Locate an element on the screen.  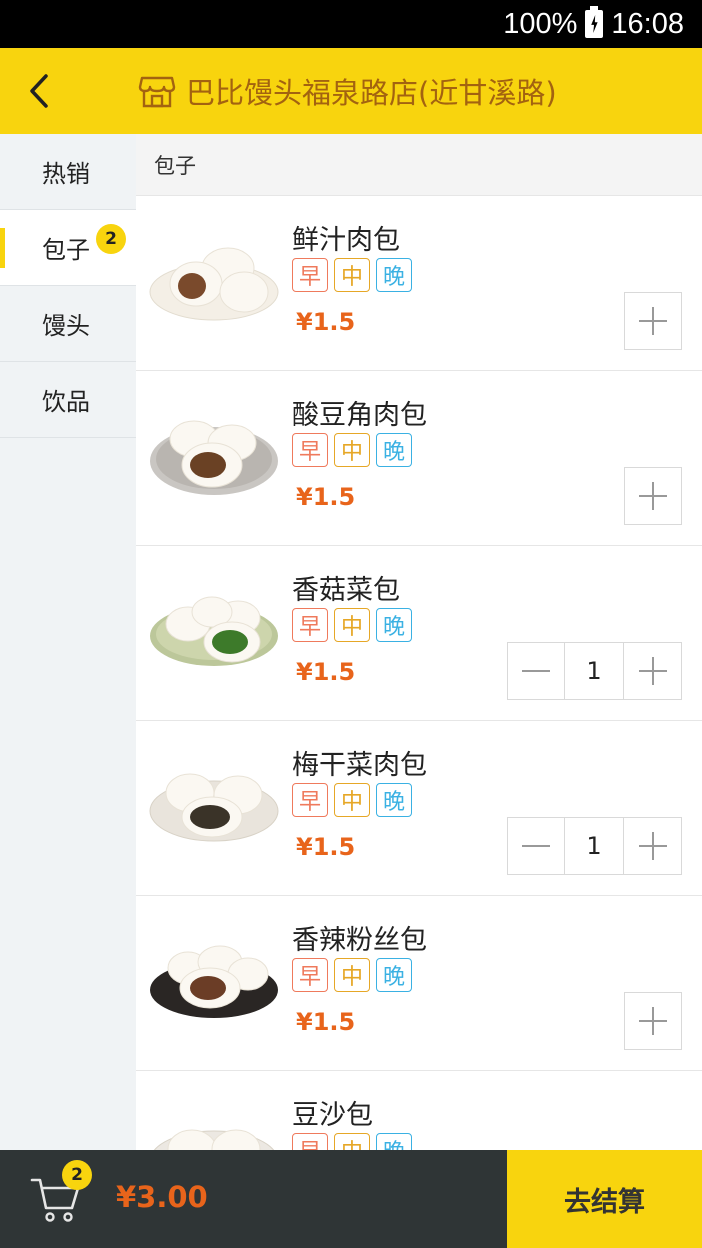
count-badge: 2 is located at coordinates (111, 239).